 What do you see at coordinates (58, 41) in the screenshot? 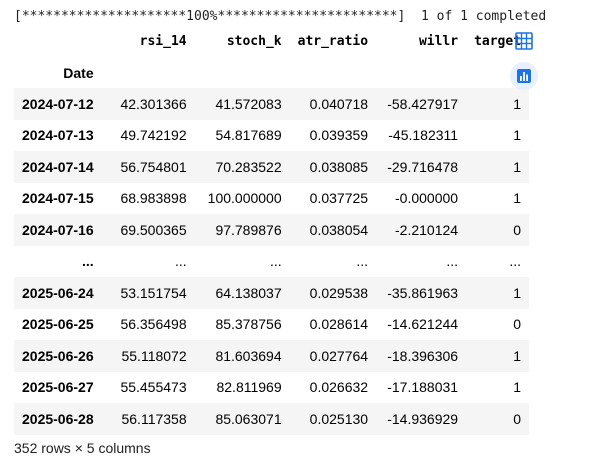
I see `corner-header` at bounding box center [58, 41].